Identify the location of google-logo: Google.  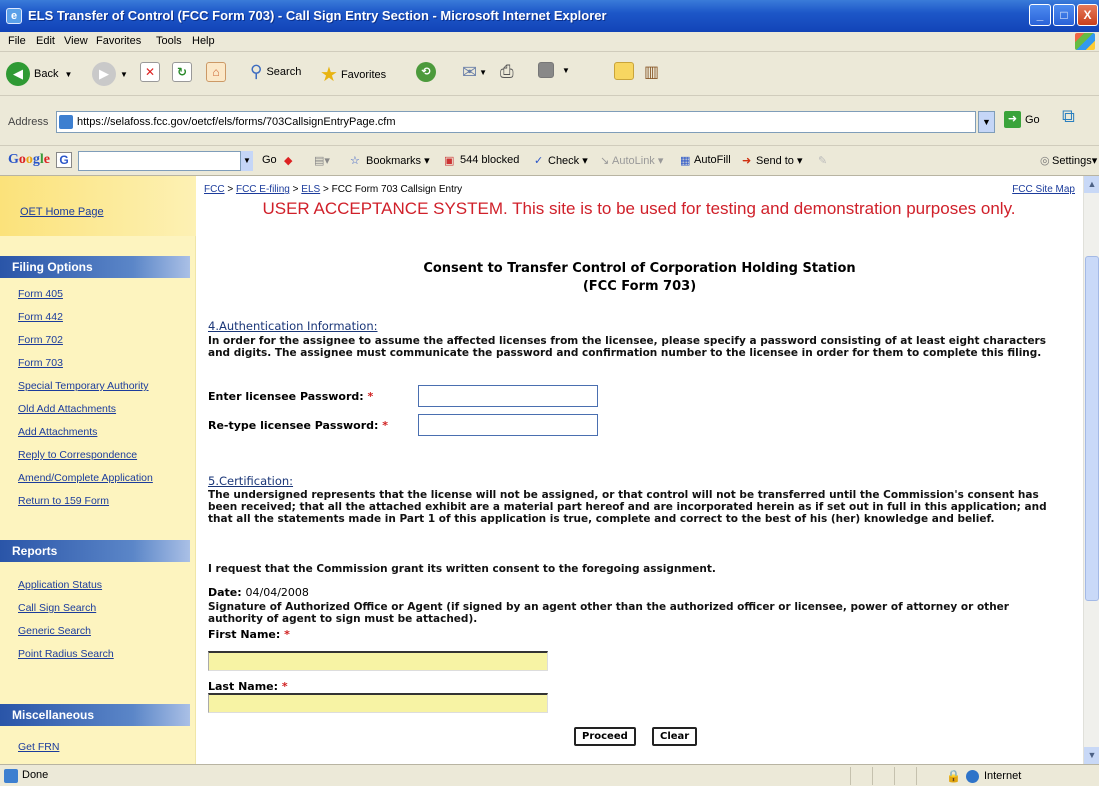
(29, 160).